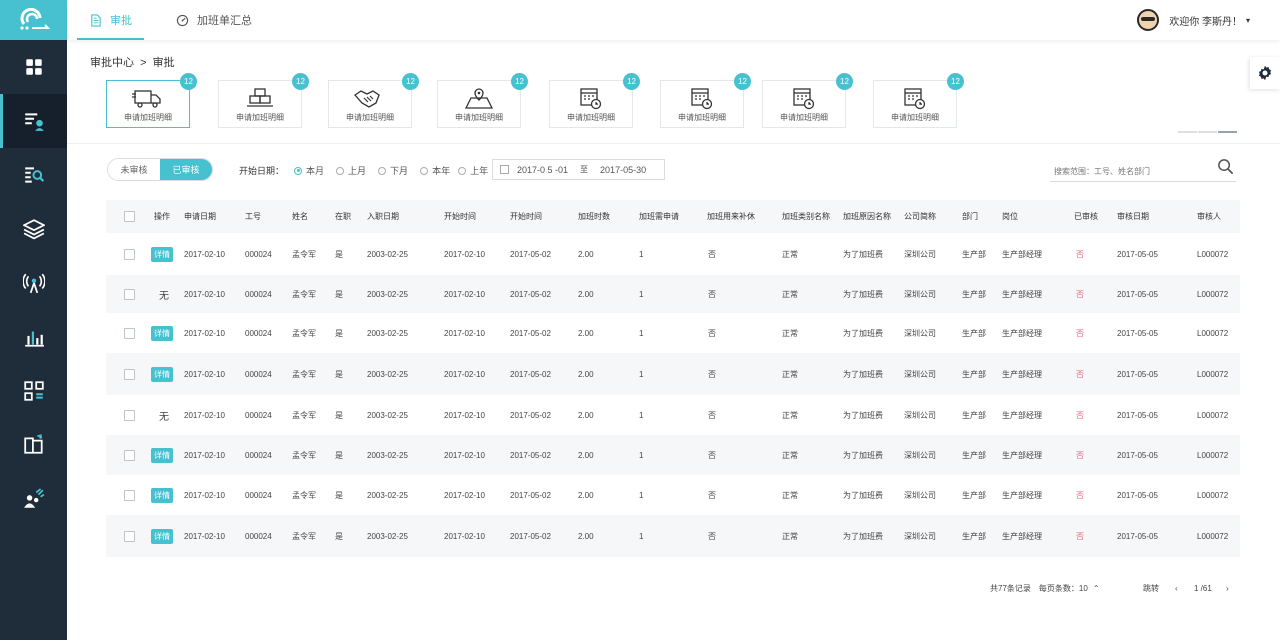 Image resolution: width=1280 pixels, height=640 pixels. What do you see at coordinates (33, 67) in the screenshot?
I see `sidebar-item-grid` at bounding box center [33, 67].